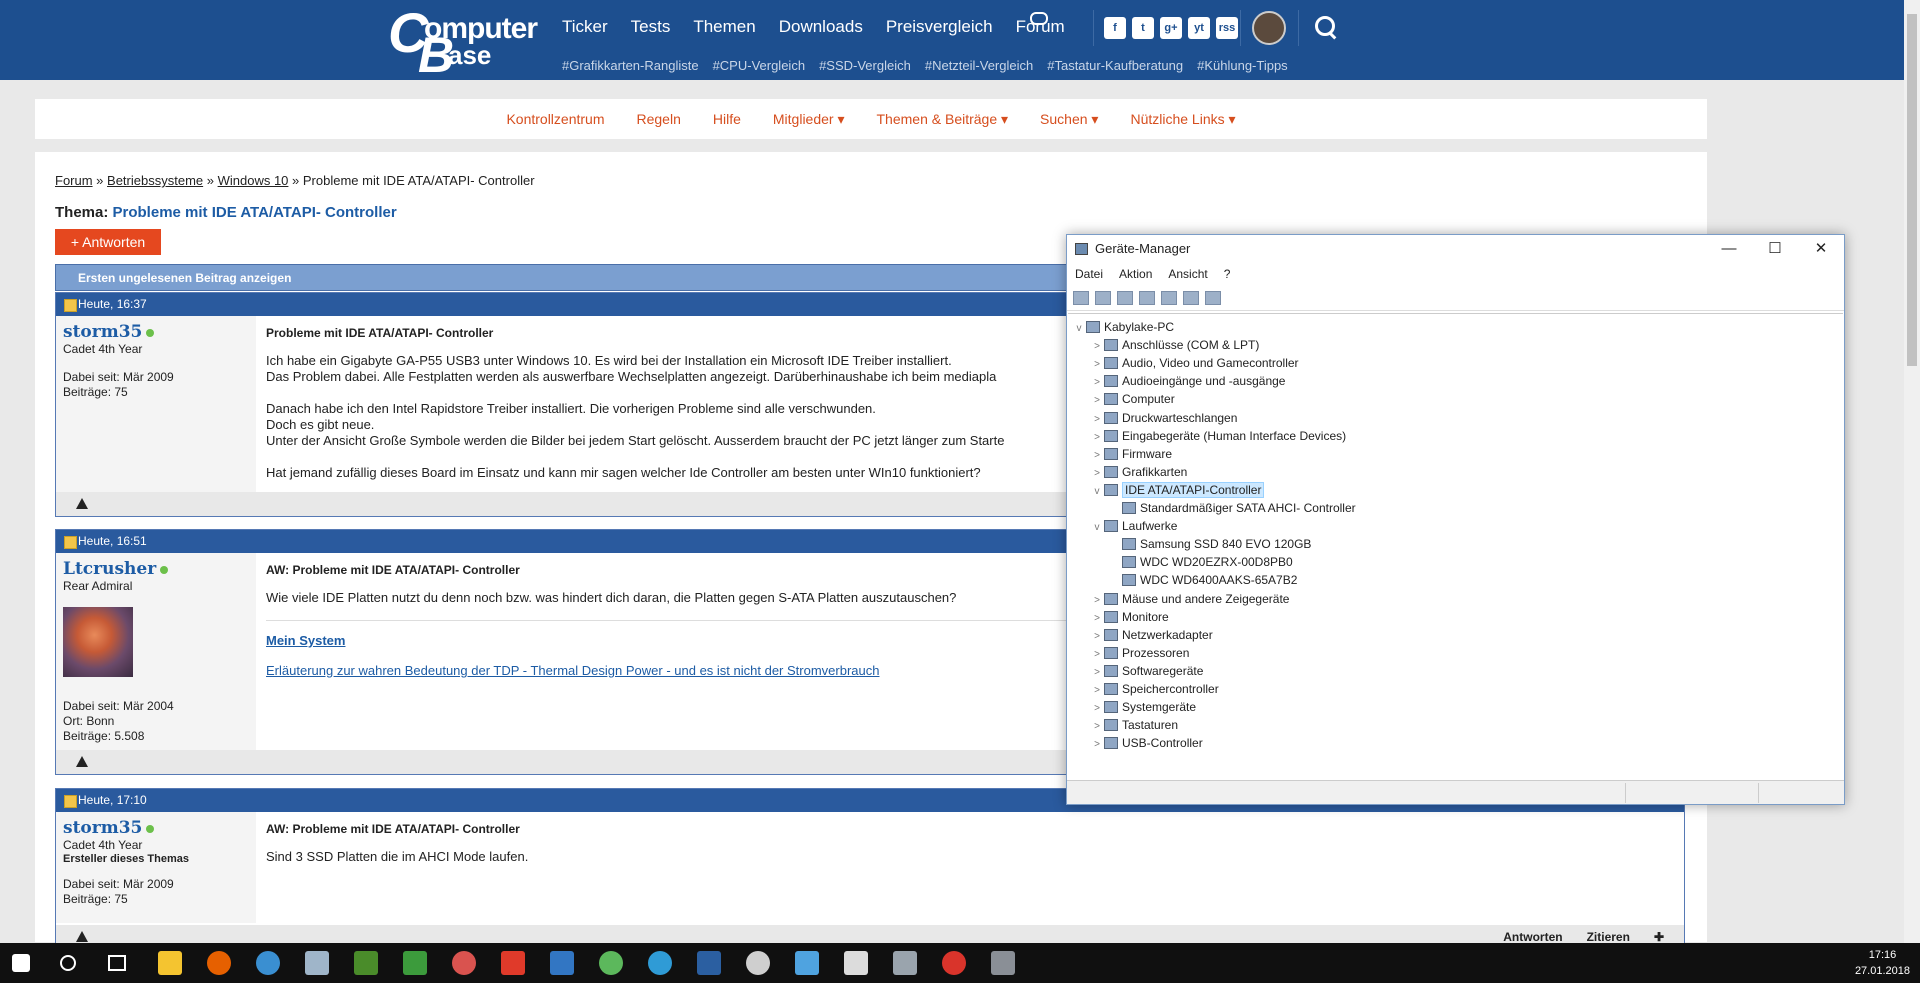 The image size is (1920, 983). What do you see at coordinates (1146, 743) in the screenshot?
I see `tree-item: > USB-Controller` at bounding box center [1146, 743].